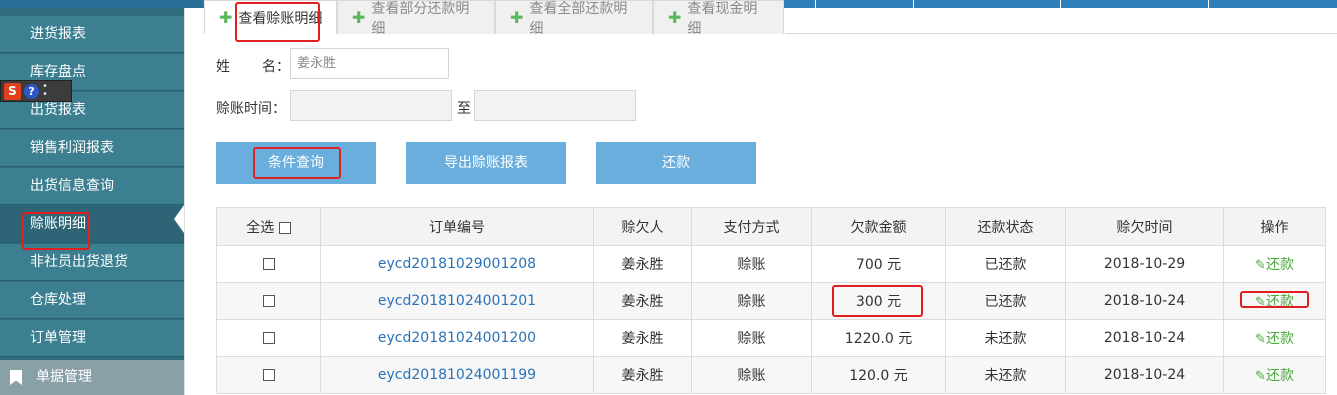 The width and height of the screenshot is (1337, 395). What do you see at coordinates (268, 226) in the screenshot?
I see `select-all-header: 全选` at bounding box center [268, 226].